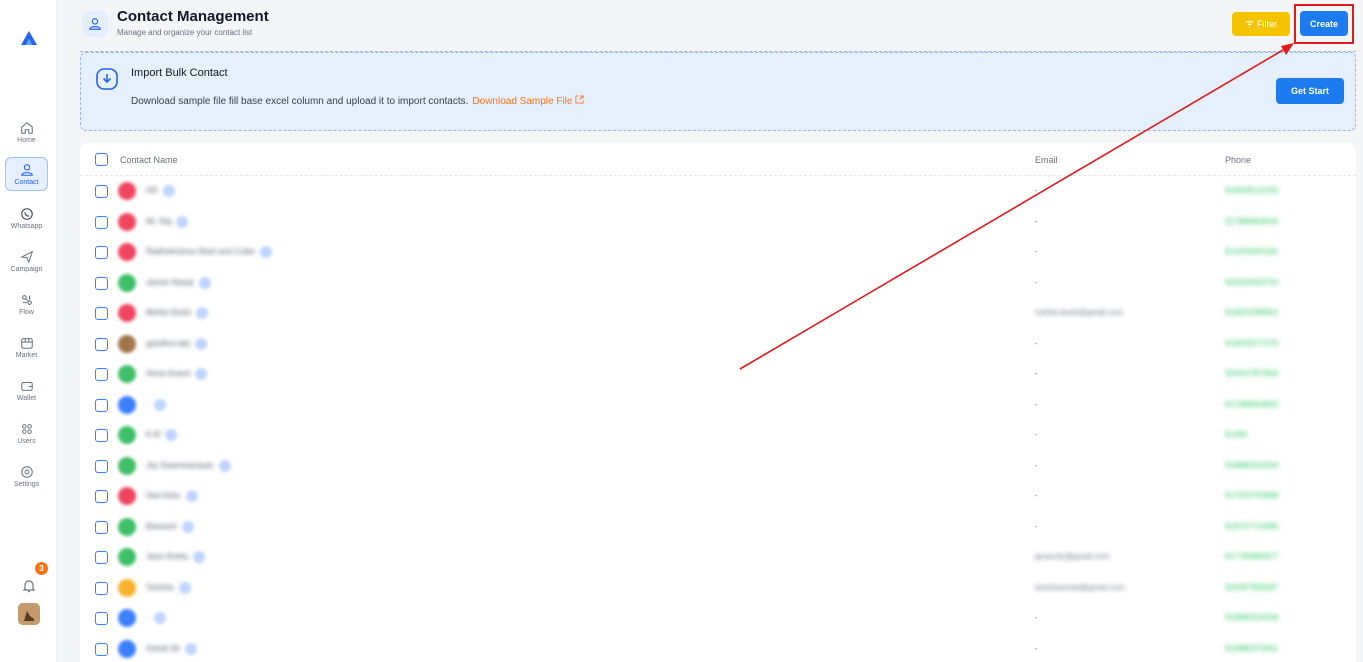 Image resolution: width=1363 pixels, height=662 pixels. I want to click on contact-name: Radhekrishna Steel and Cutter, so click(201, 251).